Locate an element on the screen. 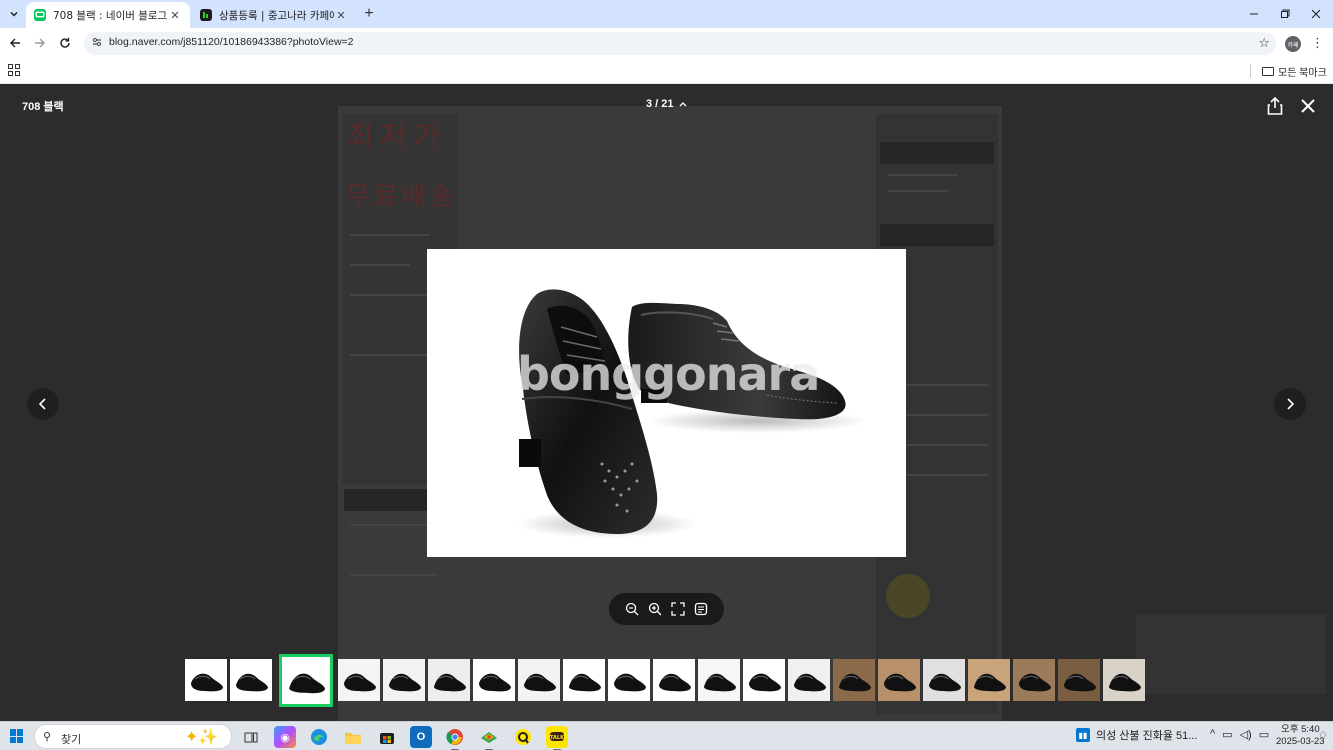  minimize-icon is located at coordinates (1254, 14).